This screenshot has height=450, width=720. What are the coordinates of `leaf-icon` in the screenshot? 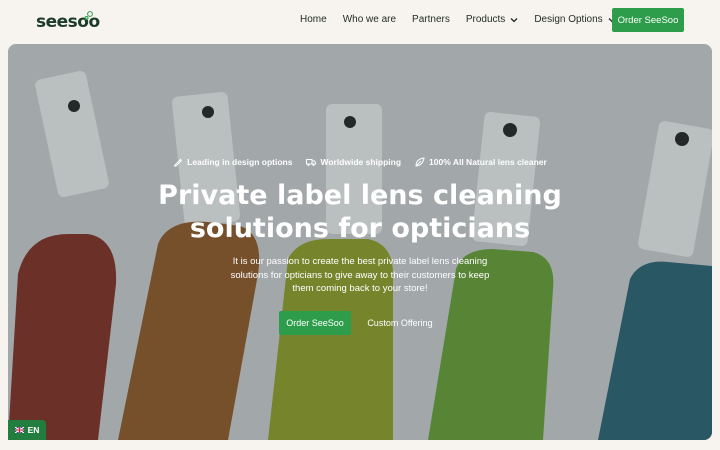 It's located at (420, 162).